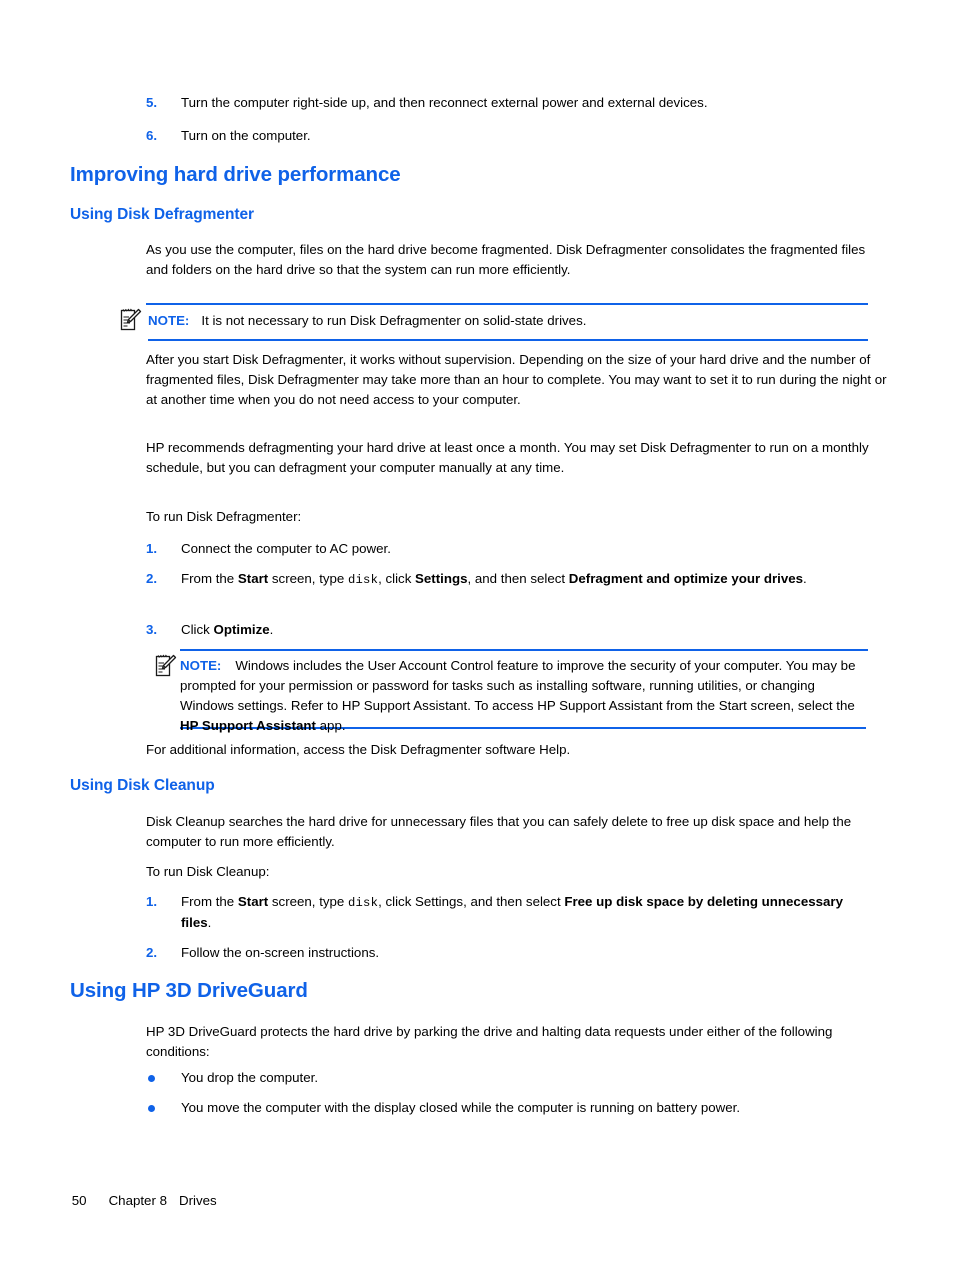 The height and width of the screenshot is (1270, 954). Describe the element at coordinates (507, 136) in the screenshot. I see `list-item: 6. Turn on the computer.` at that location.